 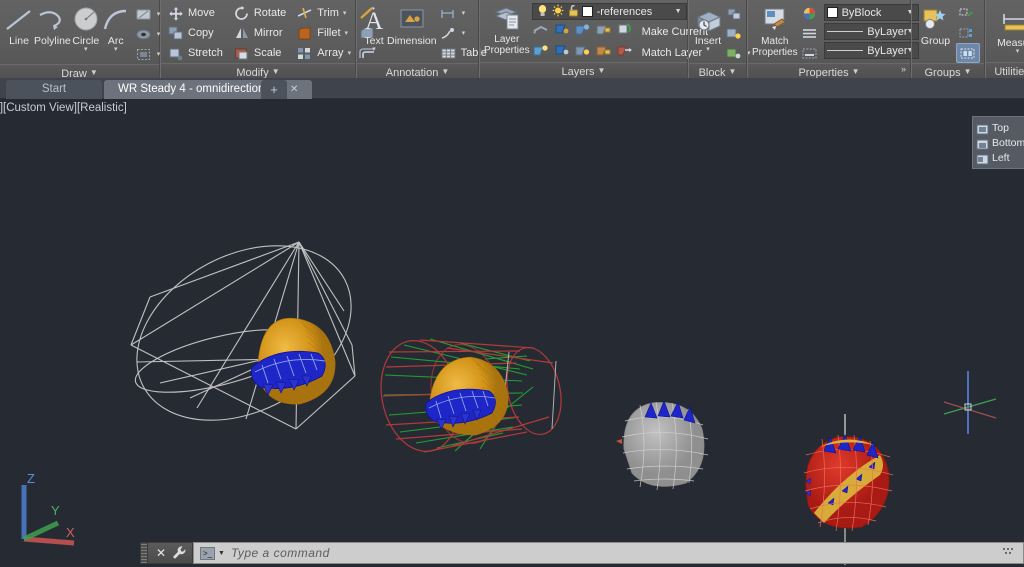 I want to click on ribbon-panel-block: Insert ▾ ▾ Block ▼, so click(x=719, y=39).